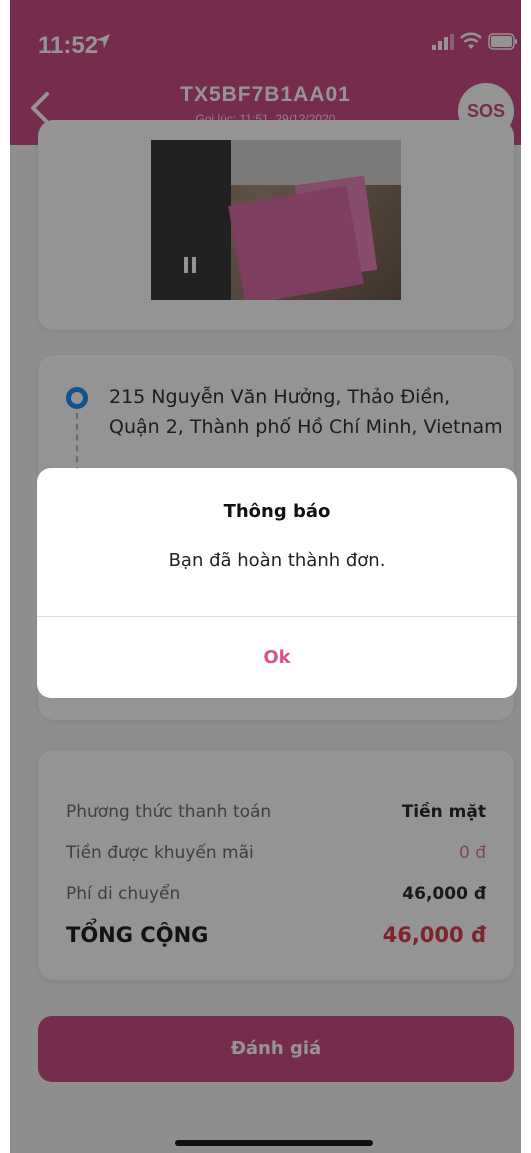 The width and height of the screenshot is (531, 1153). What do you see at coordinates (526, 576) in the screenshot?
I see `frame-edge-right` at bounding box center [526, 576].